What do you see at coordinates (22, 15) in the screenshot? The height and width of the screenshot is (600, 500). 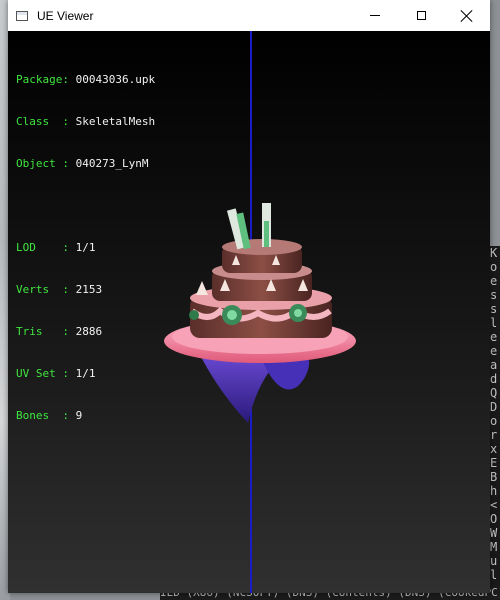 I see `app-window-icon` at bounding box center [22, 15].